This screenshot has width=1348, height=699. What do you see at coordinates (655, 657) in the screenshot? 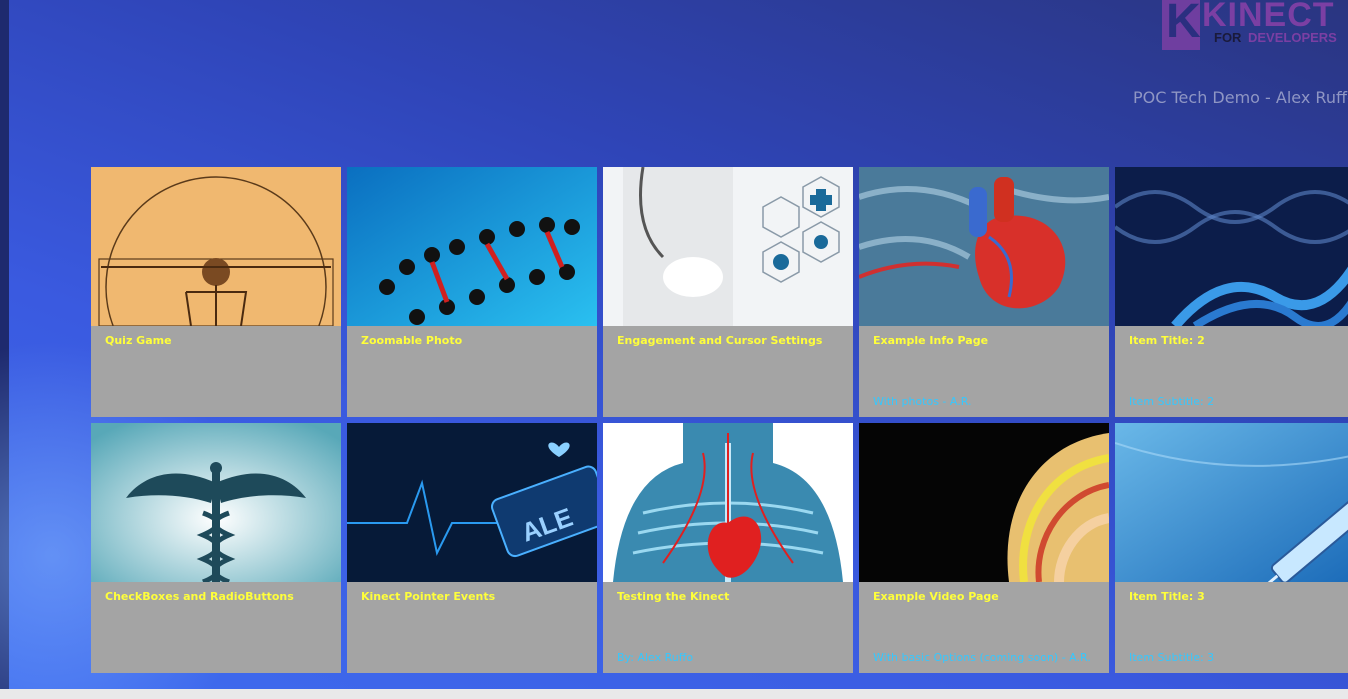
I see `tile-subtitle: By: Alex Ruffo` at bounding box center [655, 657].